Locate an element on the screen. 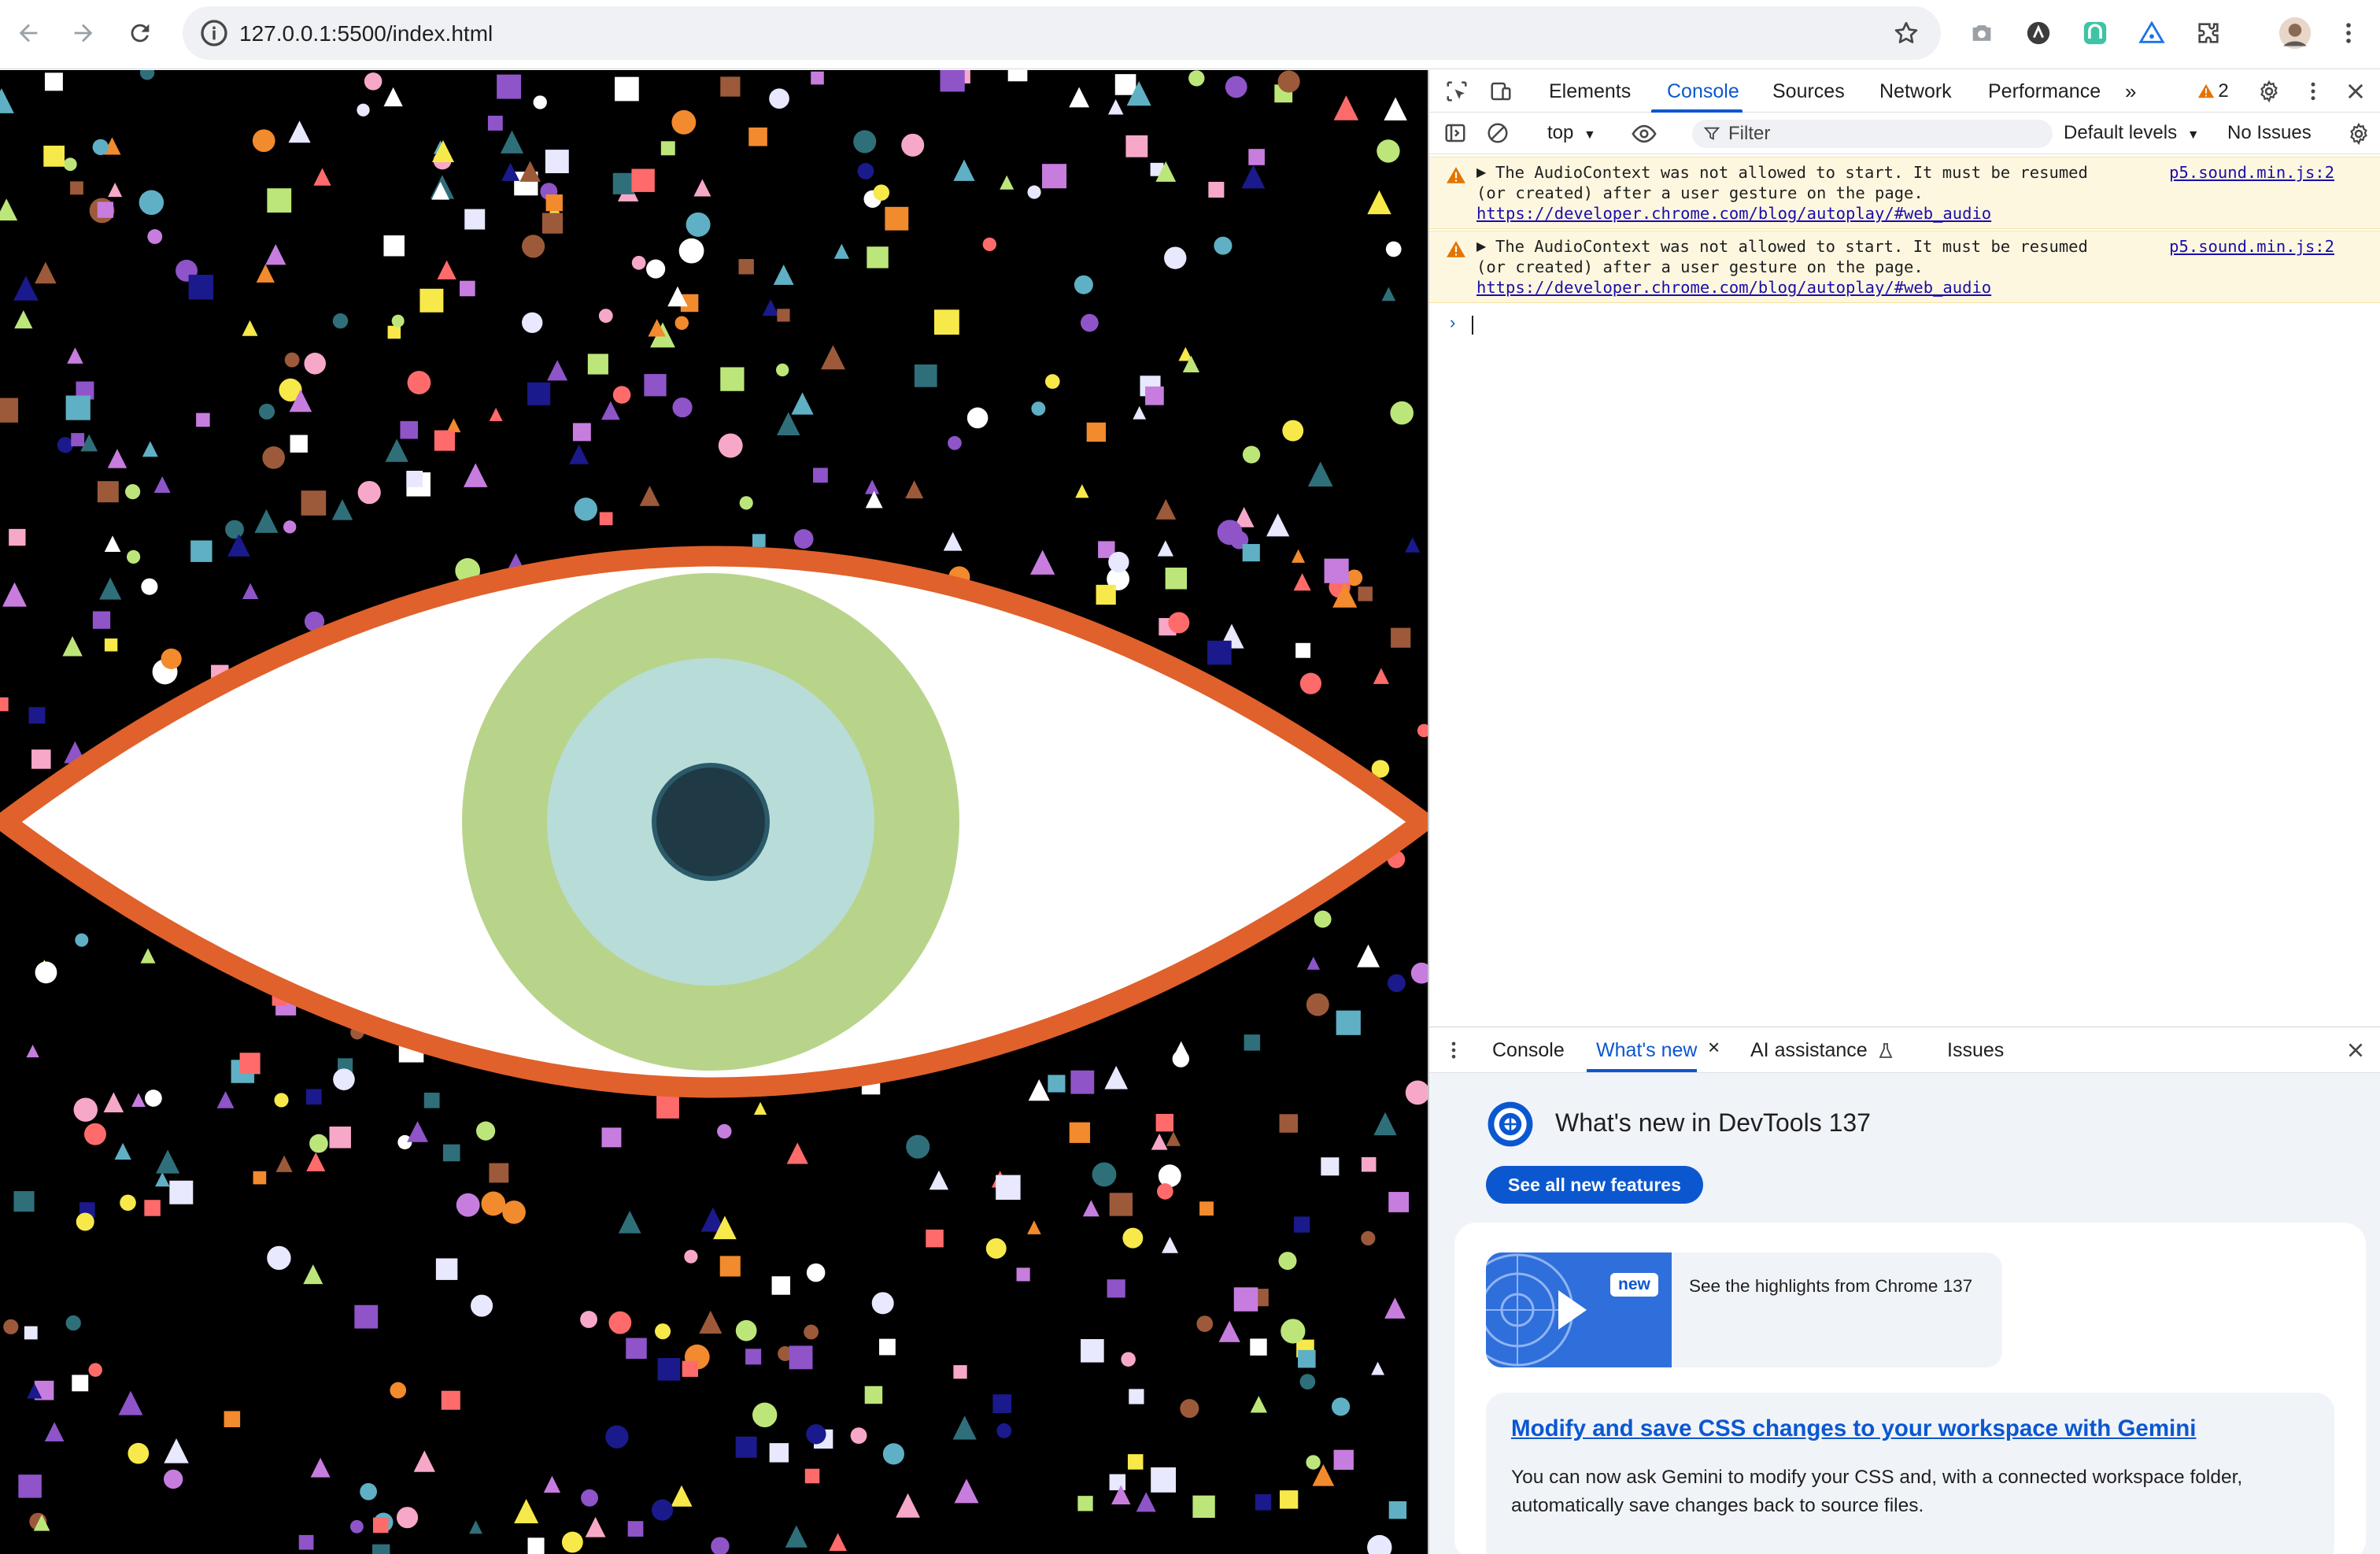 Image resolution: width=2380 pixels, height=1554 pixels. console-filter-input: Filter is located at coordinates (1872, 134).